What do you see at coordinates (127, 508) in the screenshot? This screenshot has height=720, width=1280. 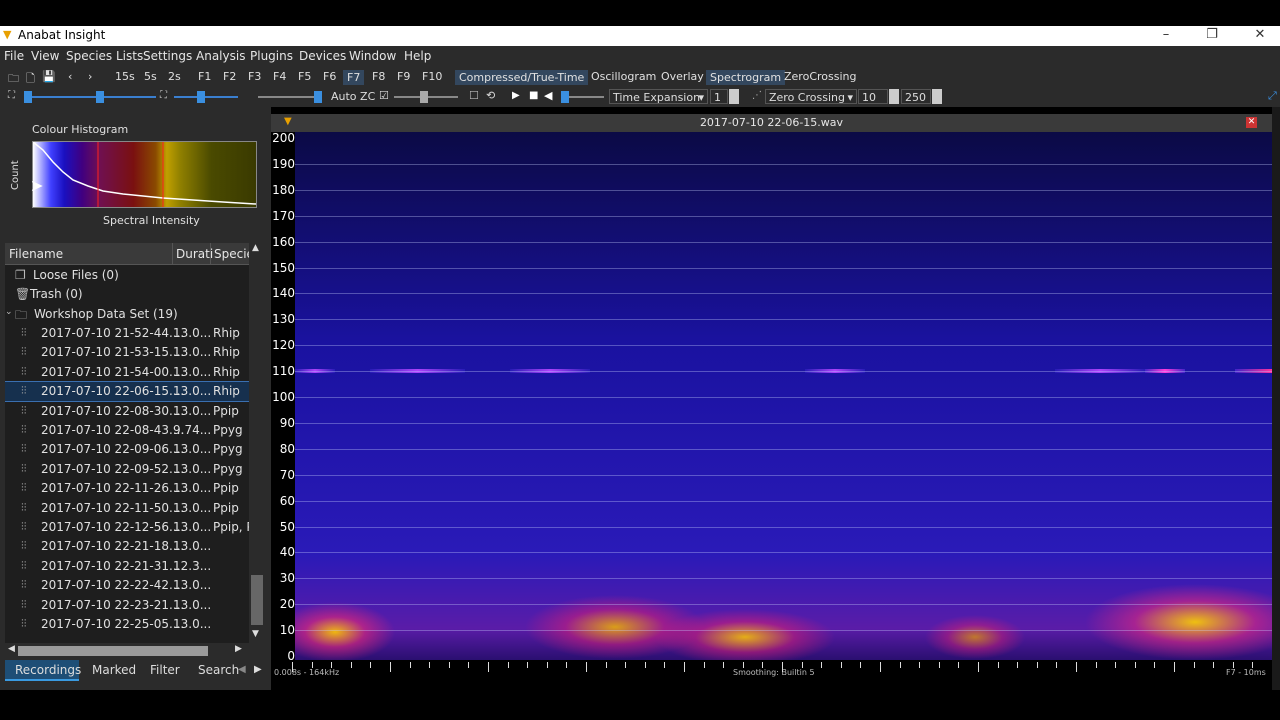 I see `file-row: ⫶⫶ 2017-07-10 22-11-50.... 13.0... Ppip` at bounding box center [127, 508].